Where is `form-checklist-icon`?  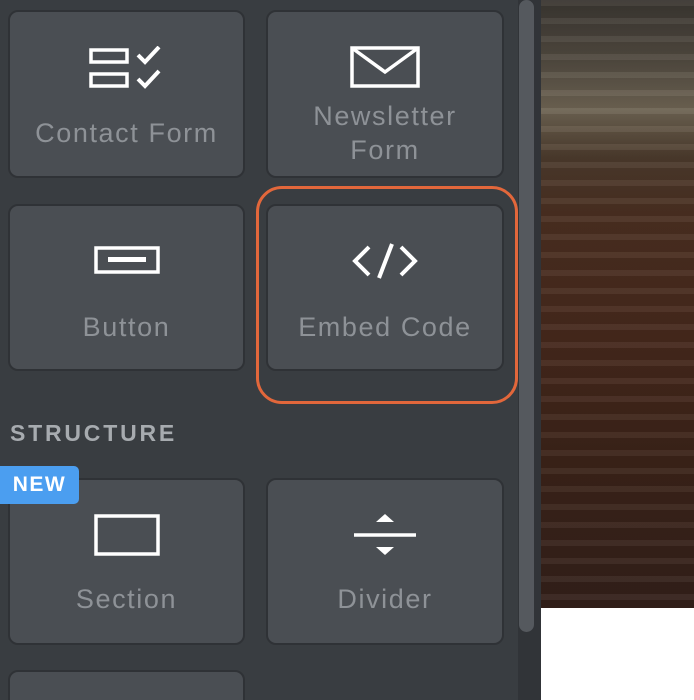
form-checklist-icon is located at coordinates (126, 68).